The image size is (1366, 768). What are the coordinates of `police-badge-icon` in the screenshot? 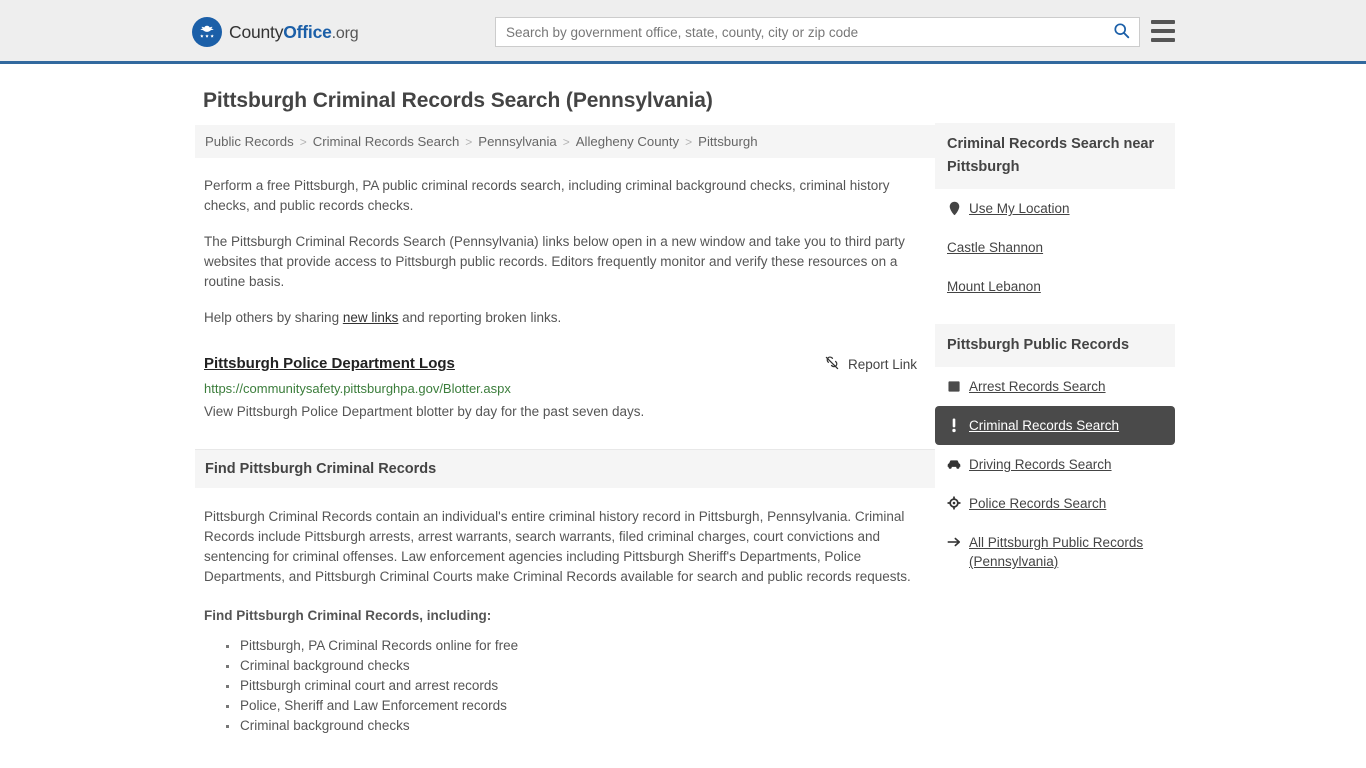 It's located at (954, 503).